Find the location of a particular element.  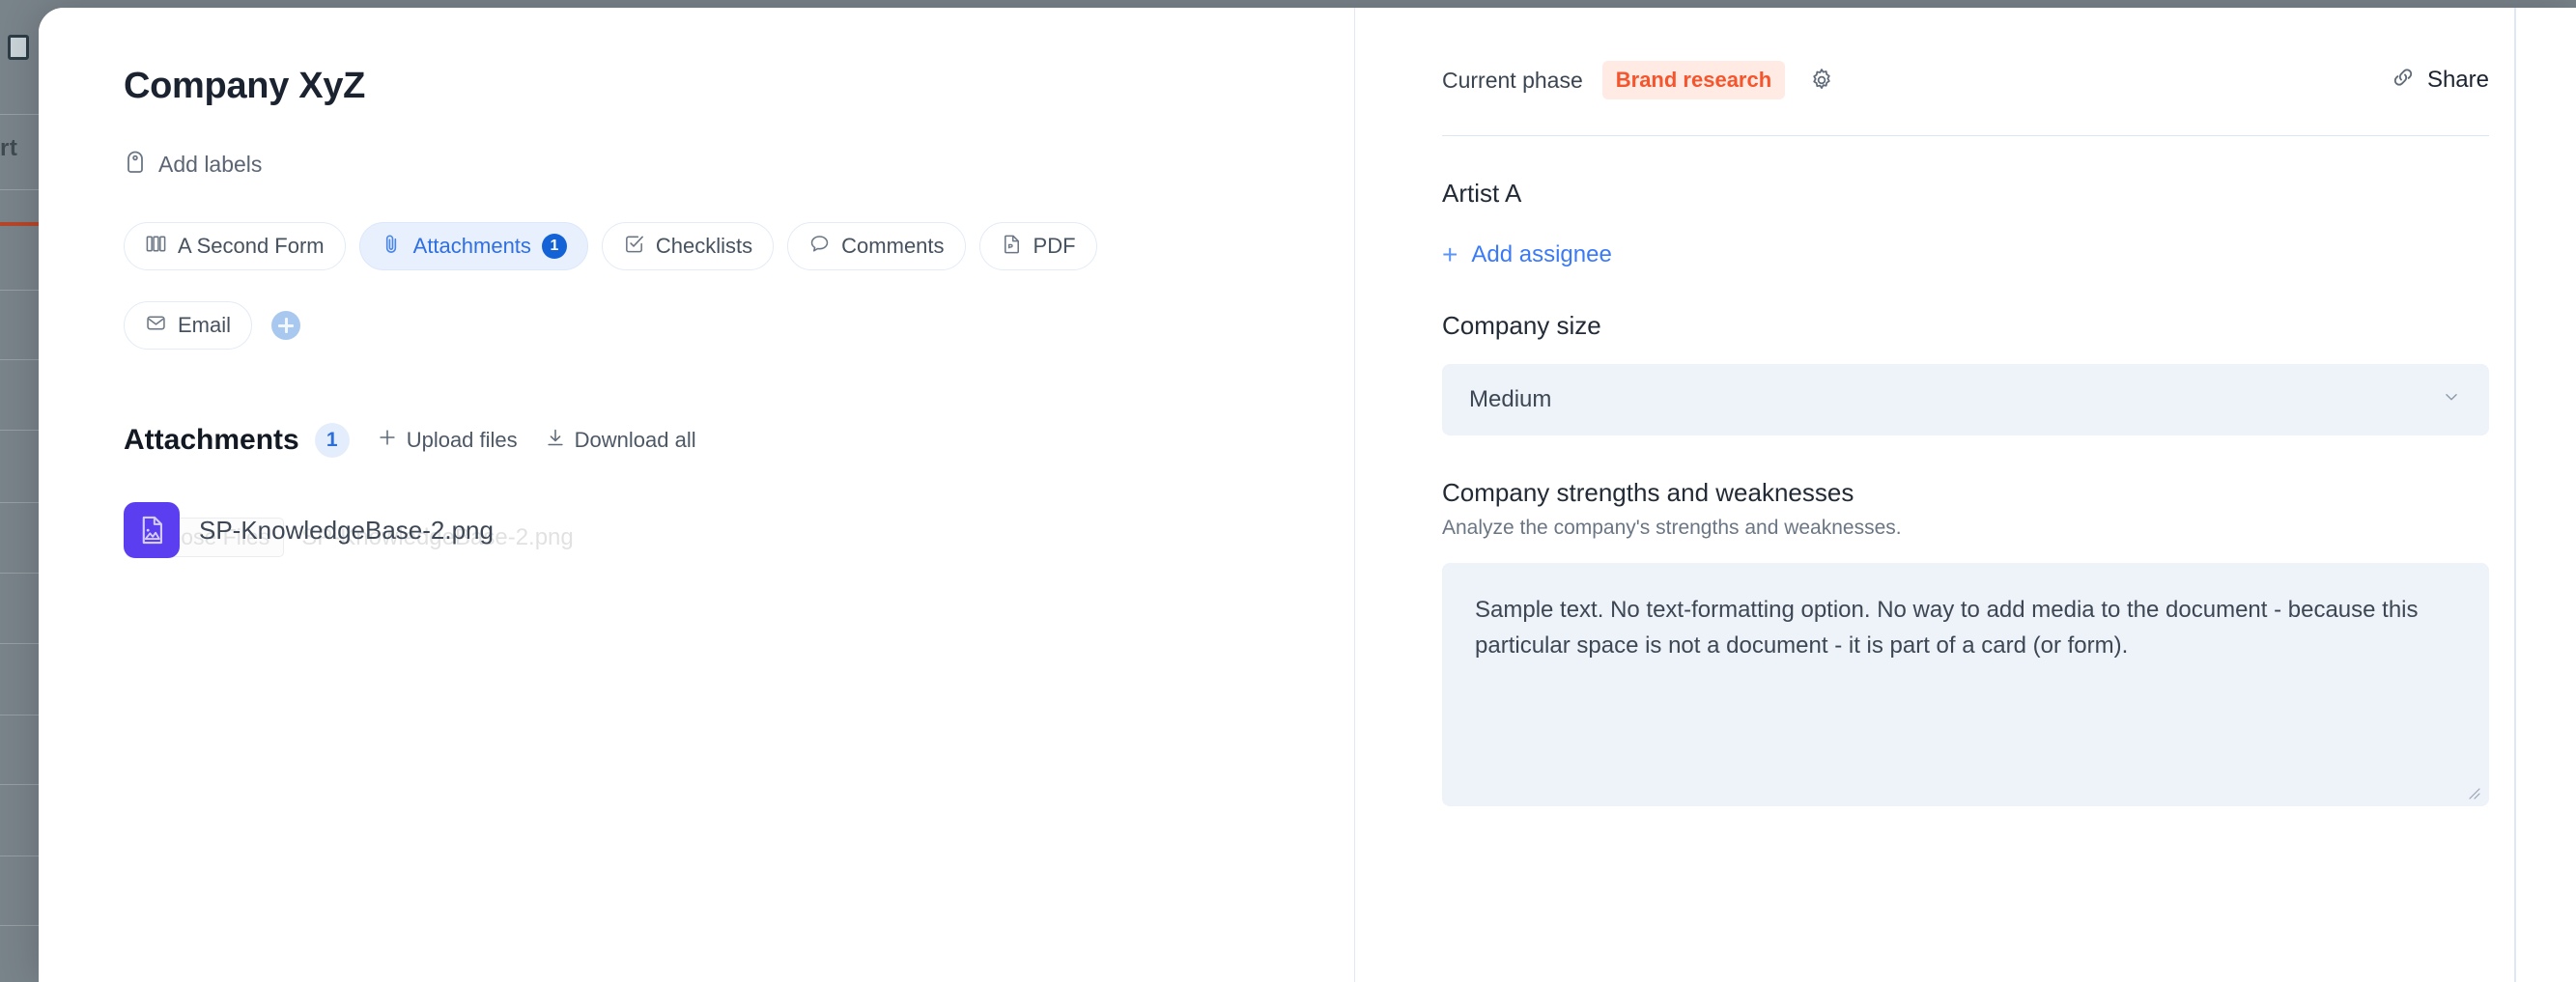

tab-email: Email is located at coordinates (188, 325).